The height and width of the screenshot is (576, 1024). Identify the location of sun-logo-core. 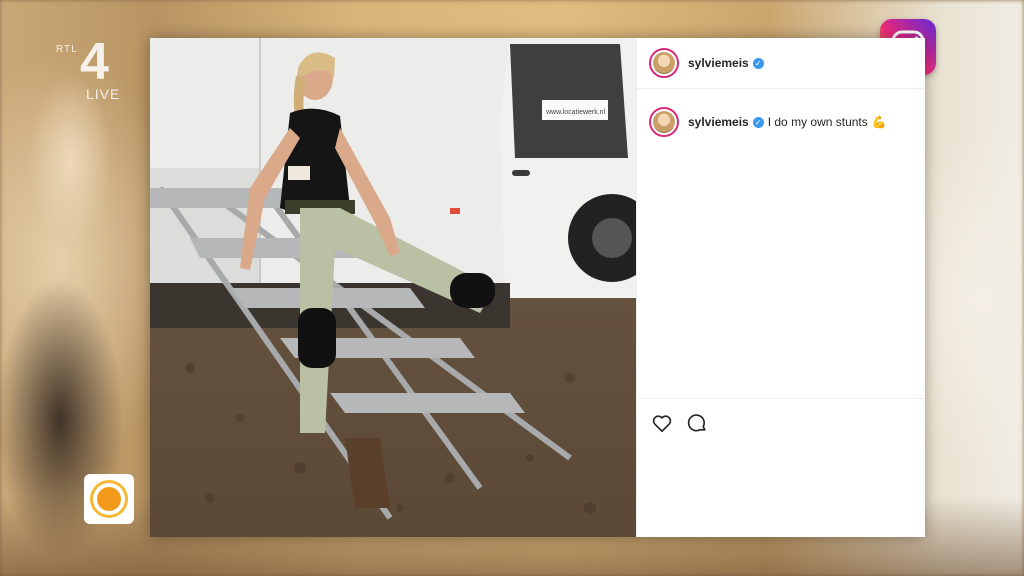
(109, 499).